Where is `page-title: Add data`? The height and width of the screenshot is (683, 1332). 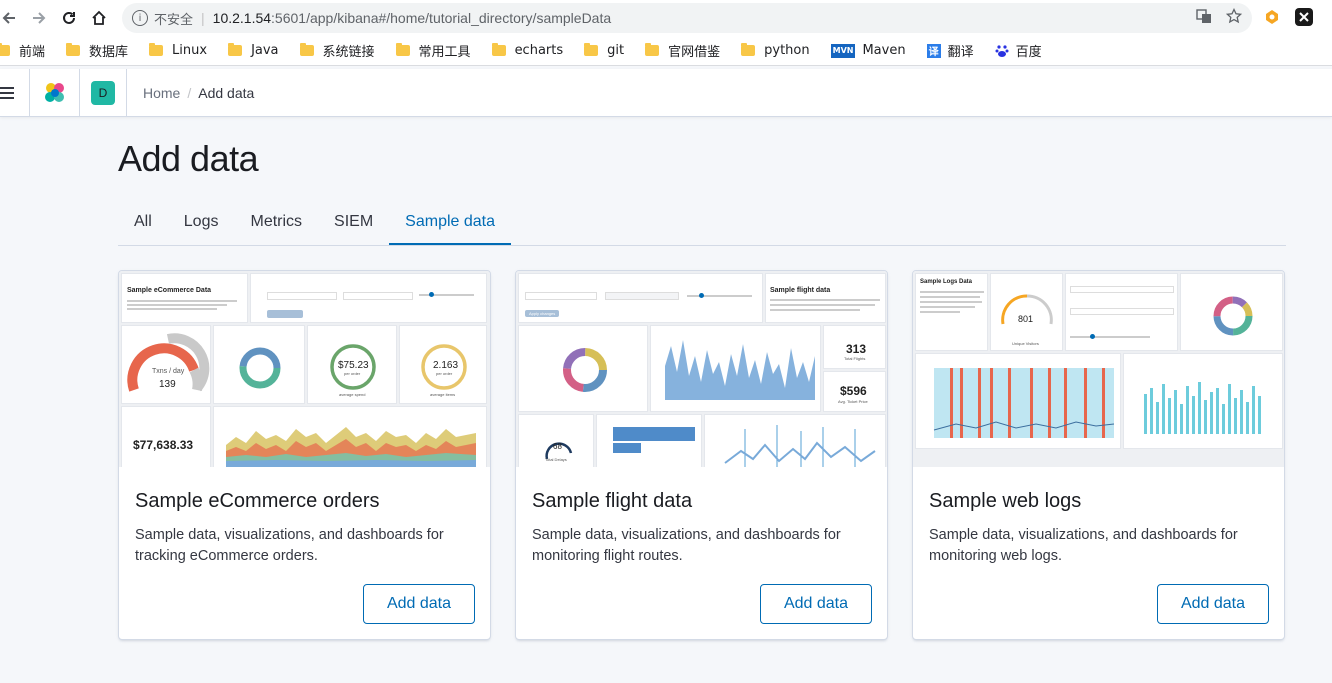 page-title: Add data is located at coordinates (188, 158).